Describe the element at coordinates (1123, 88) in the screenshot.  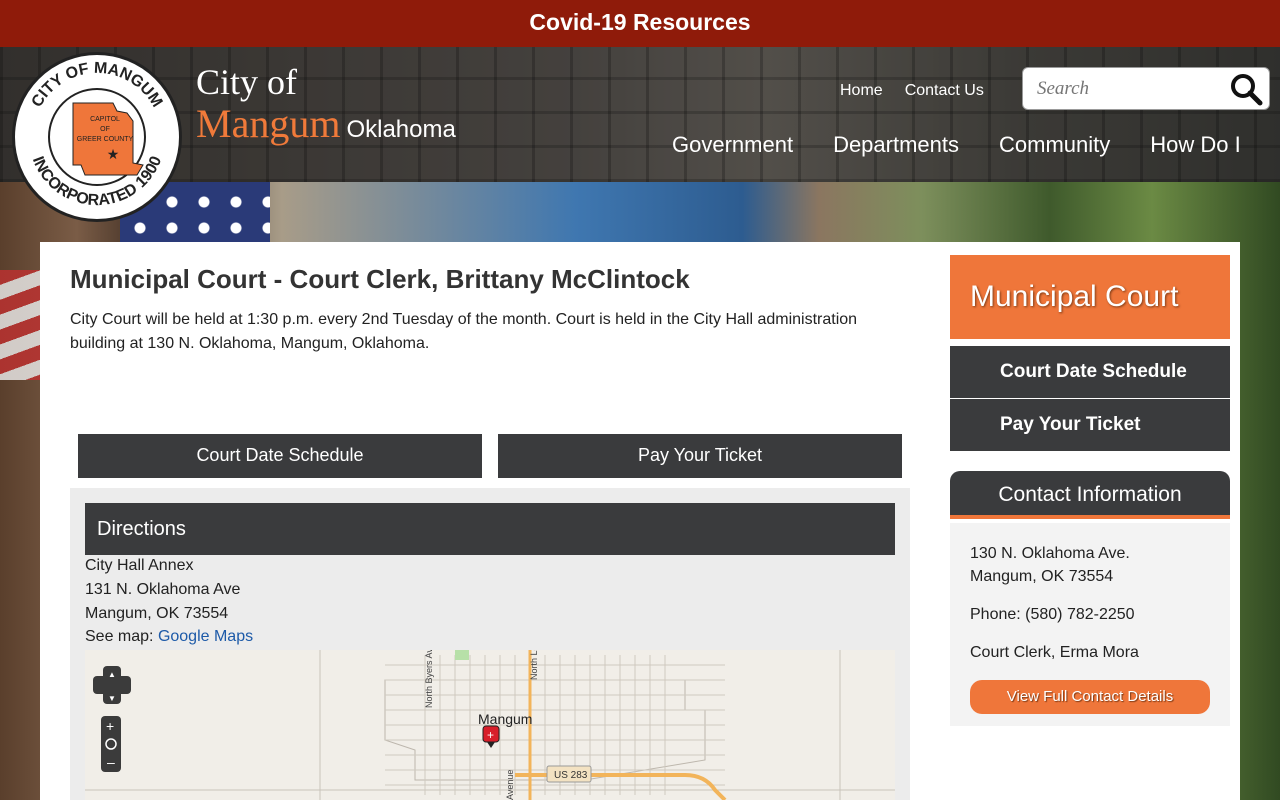
I see `search-input` at that location.